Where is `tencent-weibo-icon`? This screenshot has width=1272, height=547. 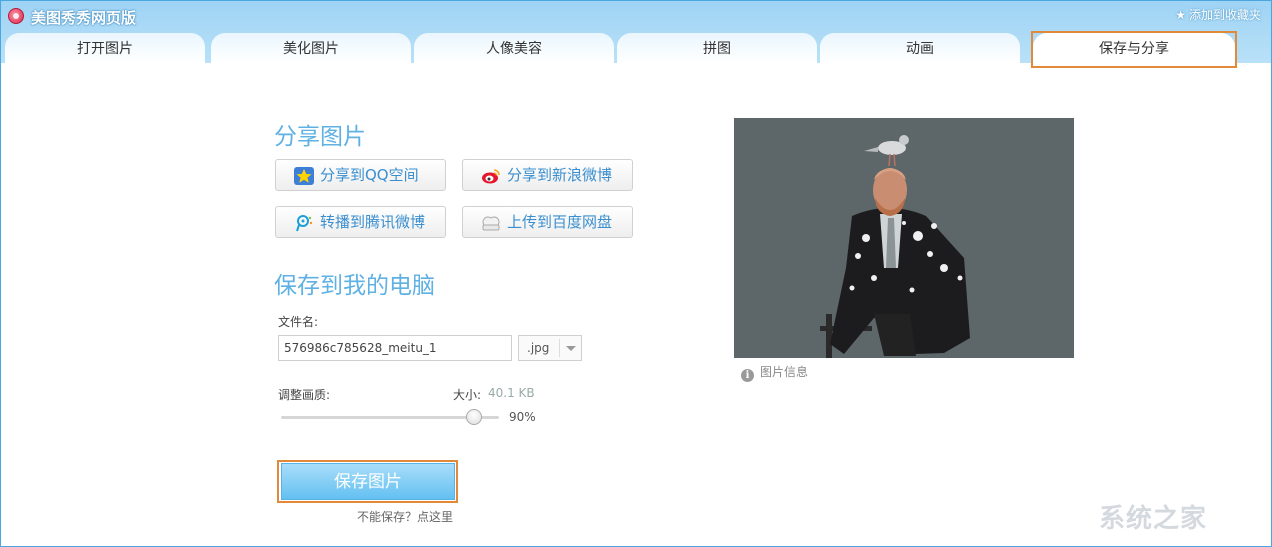 tencent-weibo-icon is located at coordinates (304, 223).